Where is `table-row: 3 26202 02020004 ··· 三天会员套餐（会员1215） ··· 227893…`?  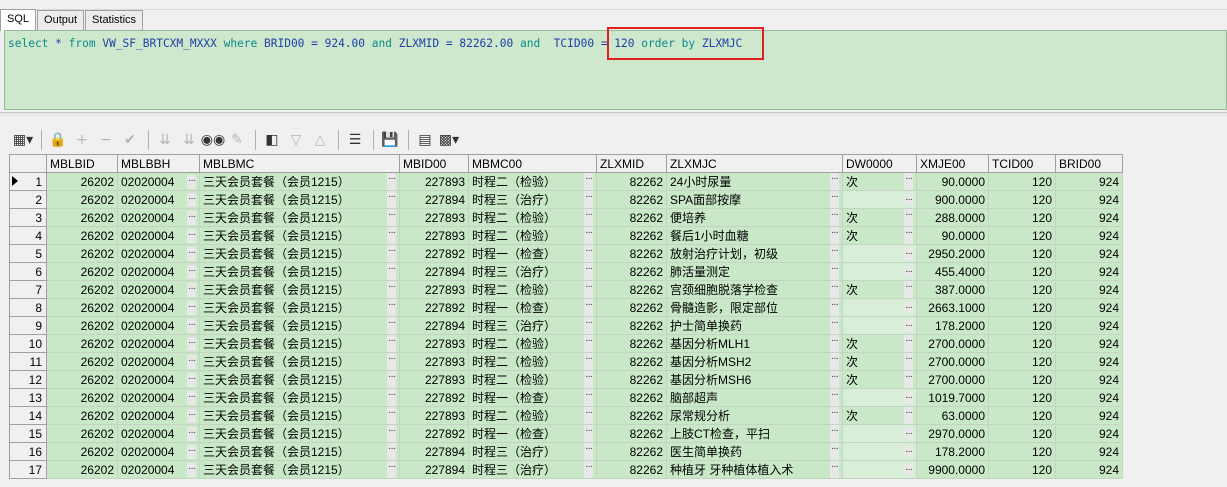 table-row: 3 26202 02020004 ··· 三天会员套餐（会员1215） ··· 227893… is located at coordinates (566, 217).